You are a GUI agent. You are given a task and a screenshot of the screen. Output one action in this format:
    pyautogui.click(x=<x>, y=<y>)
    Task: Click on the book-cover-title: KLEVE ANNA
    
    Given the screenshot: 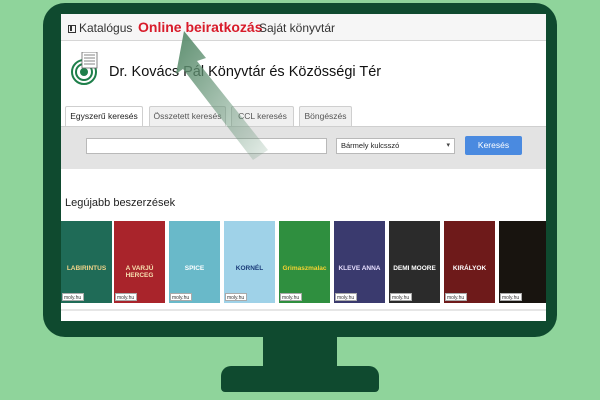 What is the action you would take?
    pyautogui.click(x=359, y=268)
    